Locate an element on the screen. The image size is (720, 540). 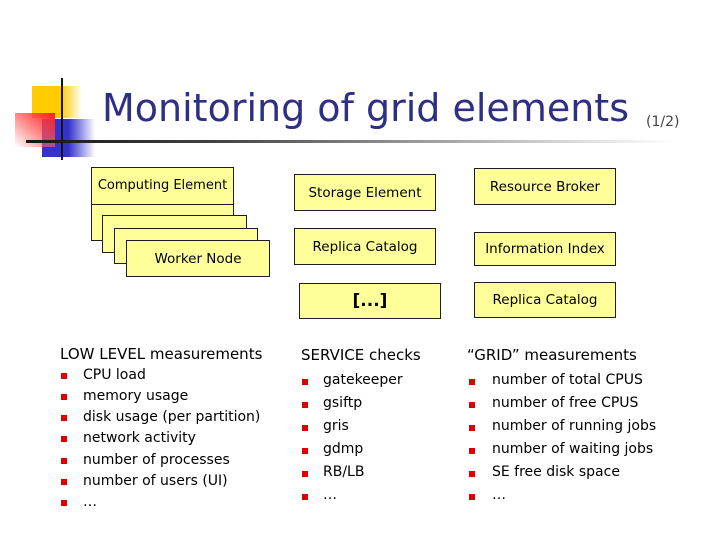
resource-broker-box: Resource Broker is located at coordinates (545, 186).